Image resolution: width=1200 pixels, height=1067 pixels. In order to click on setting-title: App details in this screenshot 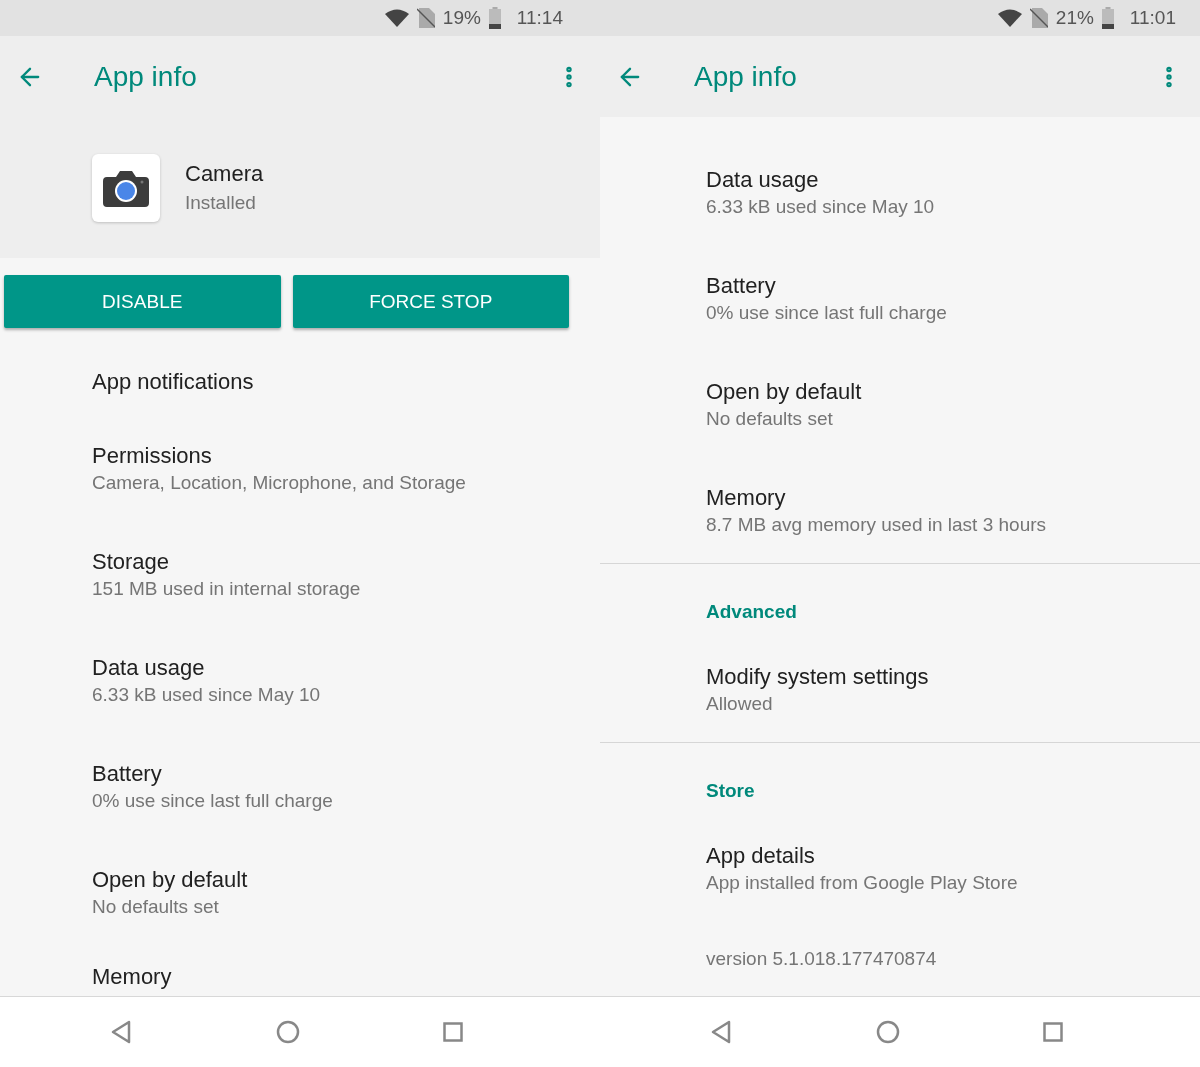, I will do `click(943, 856)`.